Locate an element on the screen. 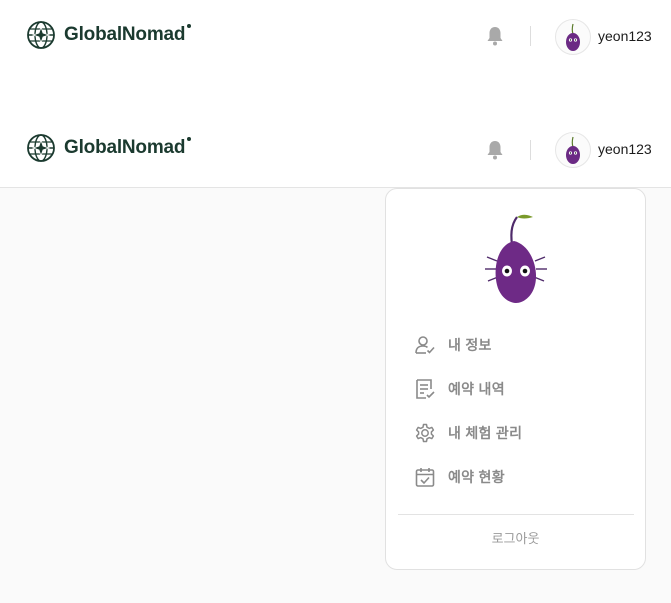  dropdown-divider is located at coordinates (516, 514).